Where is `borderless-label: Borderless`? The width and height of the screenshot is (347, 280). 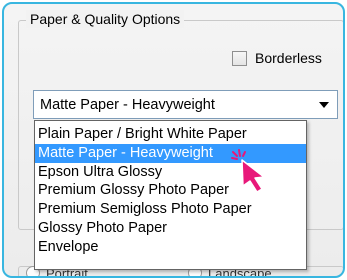 borderless-label: Borderless is located at coordinates (288, 58).